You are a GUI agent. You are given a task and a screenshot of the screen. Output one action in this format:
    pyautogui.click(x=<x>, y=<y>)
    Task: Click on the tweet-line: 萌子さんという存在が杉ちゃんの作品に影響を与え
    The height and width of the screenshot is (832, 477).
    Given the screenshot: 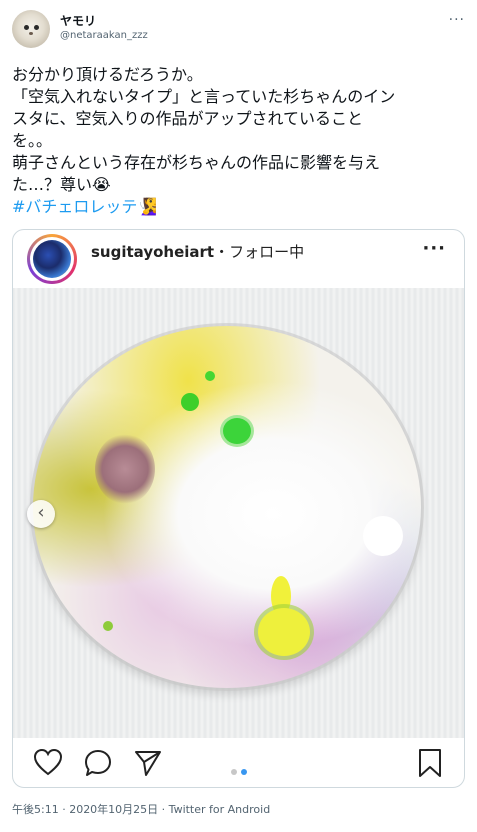 What is the action you would take?
    pyautogui.click(x=196, y=162)
    